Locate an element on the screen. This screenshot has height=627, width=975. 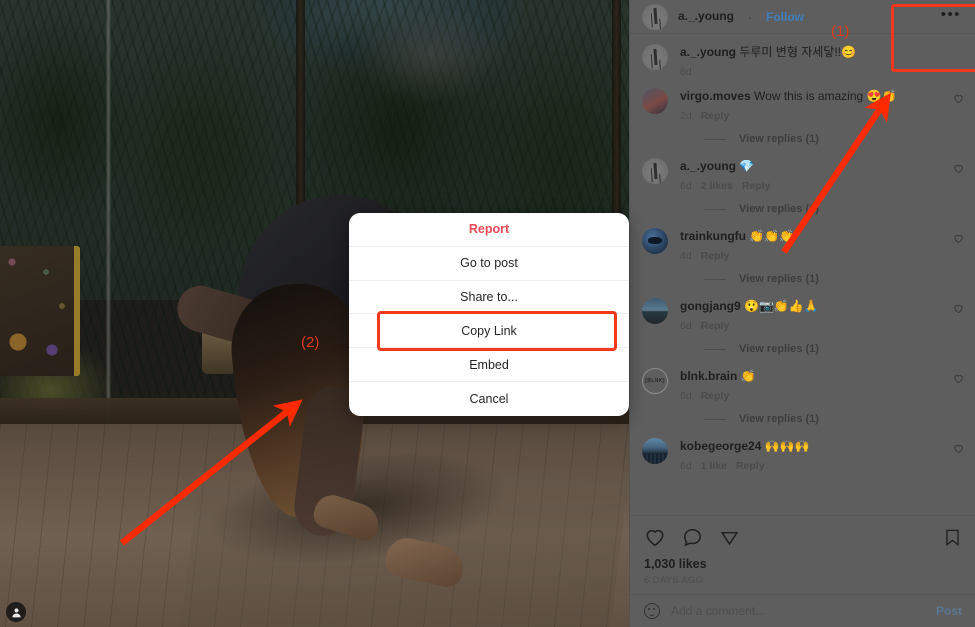
comment-message: Wow this is amazing 😍👏 is located at coordinates (823, 96).